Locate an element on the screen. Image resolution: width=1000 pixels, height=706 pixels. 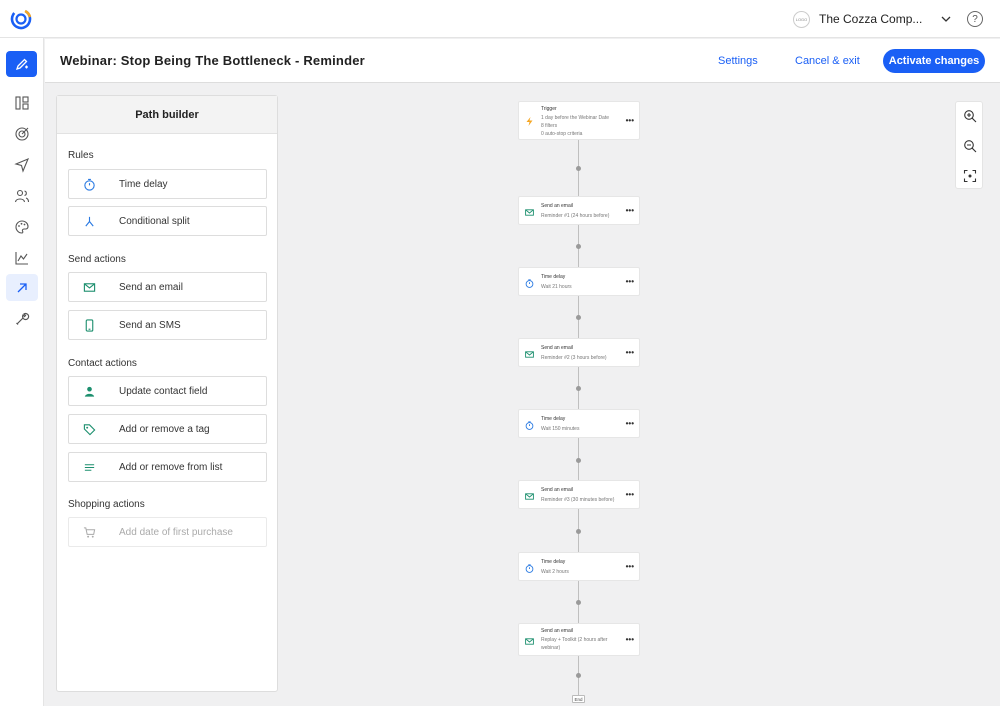
node-subtitle: Reminder #1 (24 hours before) is located at coordinates (575, 216).